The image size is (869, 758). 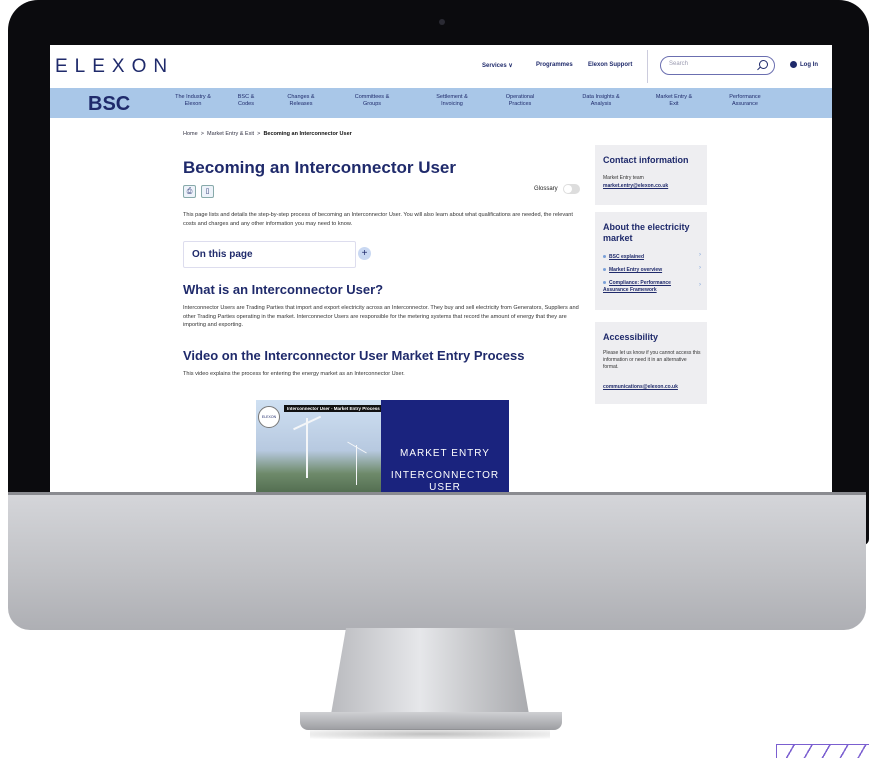 I want to click on bsc-nav-changes: Changes & Releases, so click(x=301, y=101).